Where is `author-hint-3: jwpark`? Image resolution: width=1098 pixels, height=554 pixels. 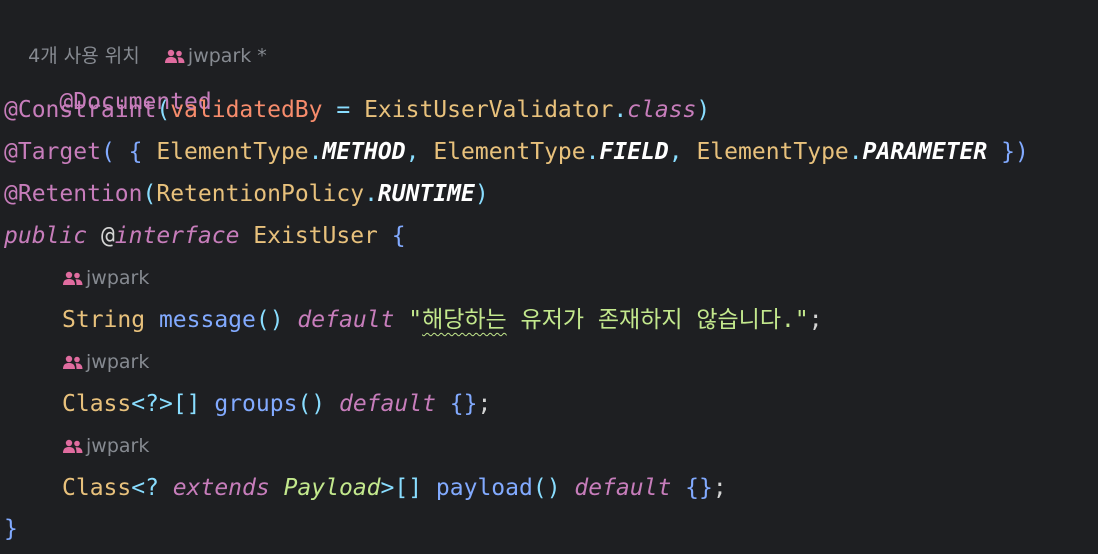 author-hint-3: jwpark is located at coordinates (105, 446).